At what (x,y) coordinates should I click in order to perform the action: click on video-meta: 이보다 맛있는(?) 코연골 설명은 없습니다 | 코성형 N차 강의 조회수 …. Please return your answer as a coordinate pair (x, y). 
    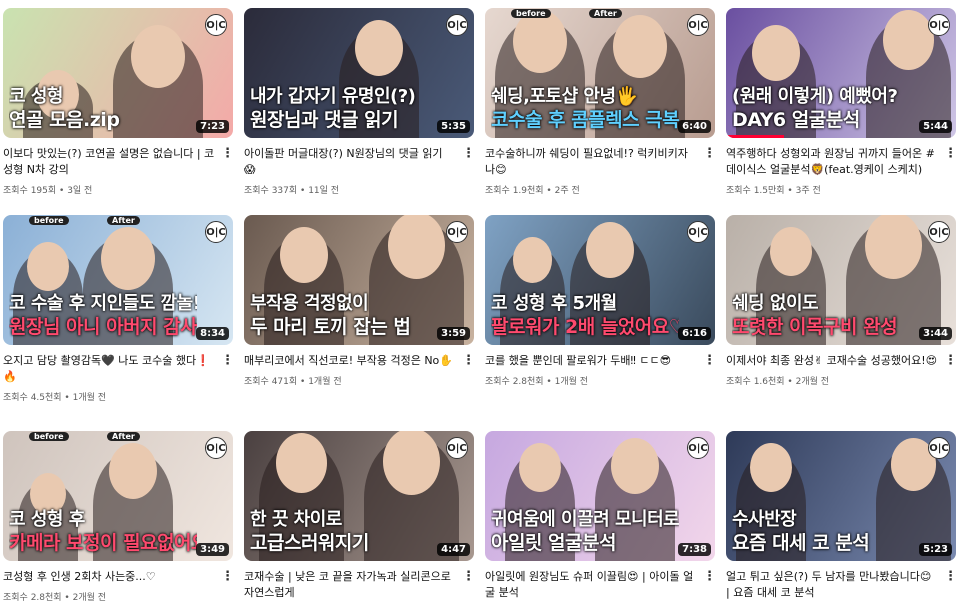
    Looking at the image, I should click on (118, 167).